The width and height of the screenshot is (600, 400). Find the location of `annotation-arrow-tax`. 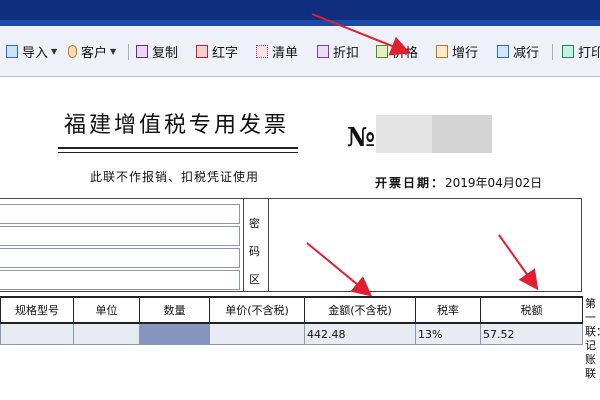

annotation-arrow-tax is located at coordinates (518, 262).